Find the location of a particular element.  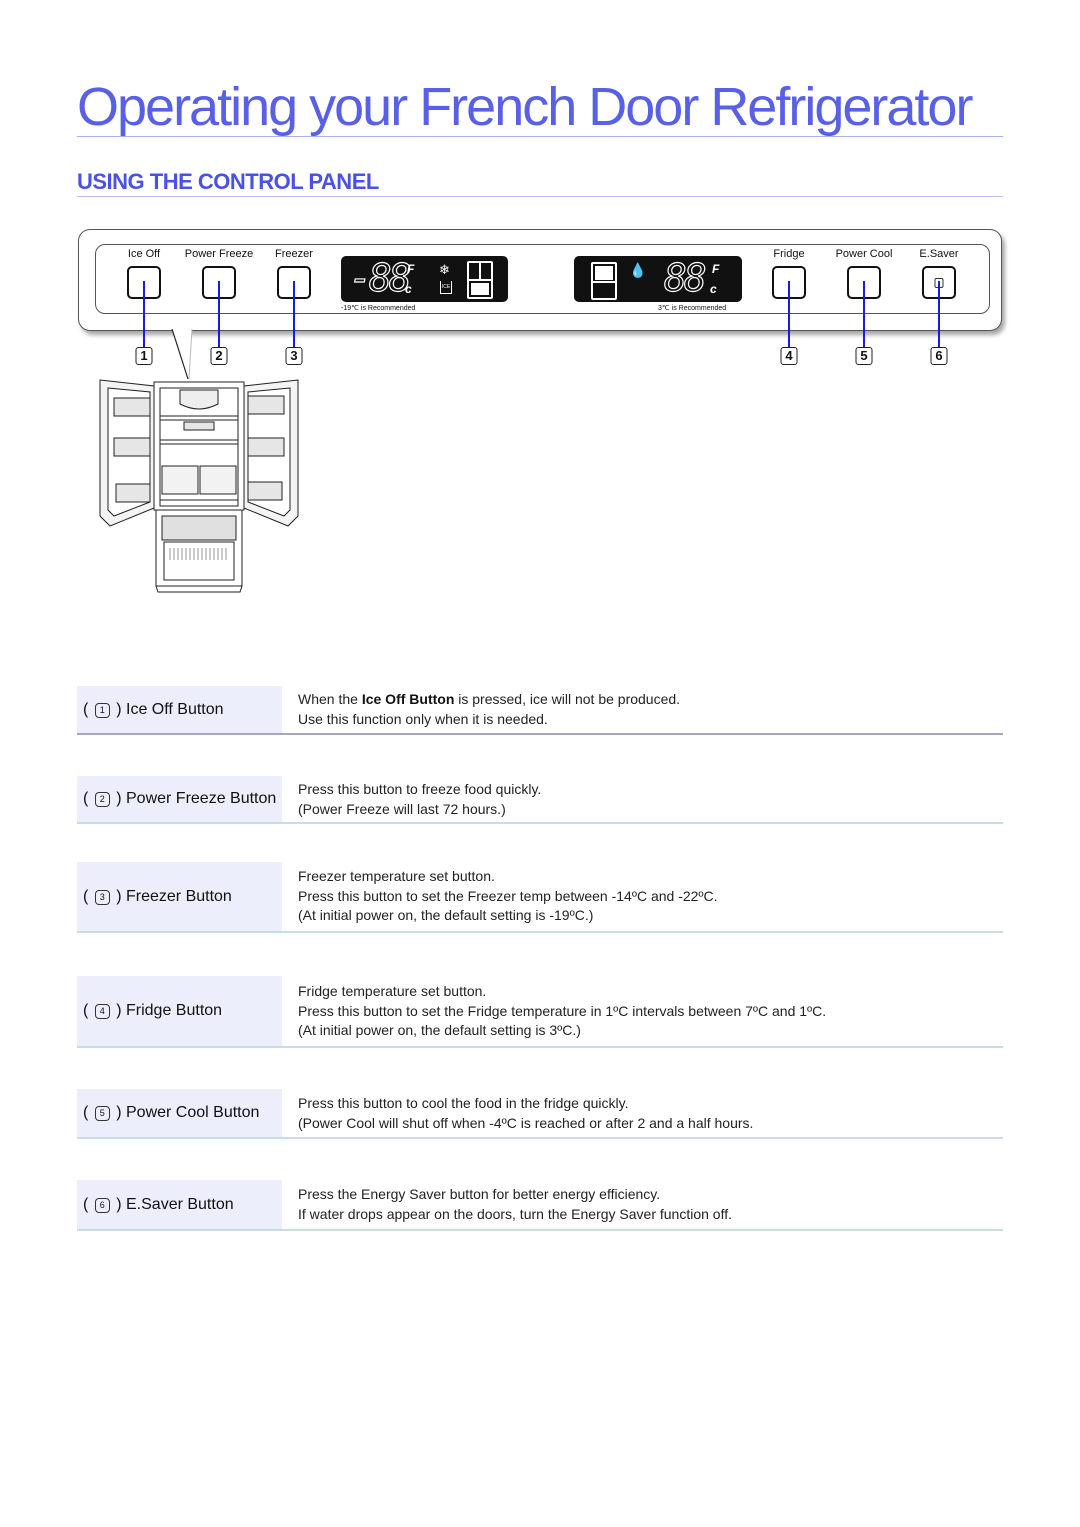

row-label-text: Power Cool Button is located at coordinates (193, 1112).